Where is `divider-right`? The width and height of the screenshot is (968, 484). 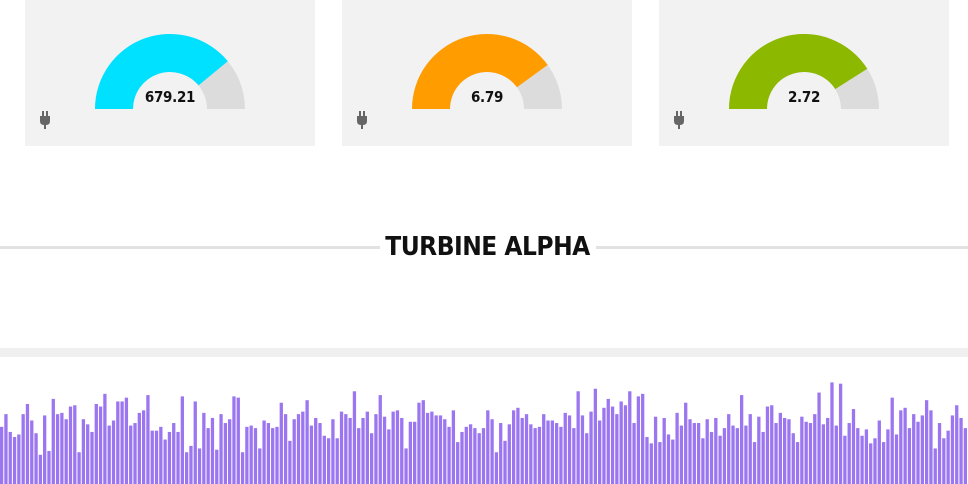 divider-right is located at coordinates (782, 247).